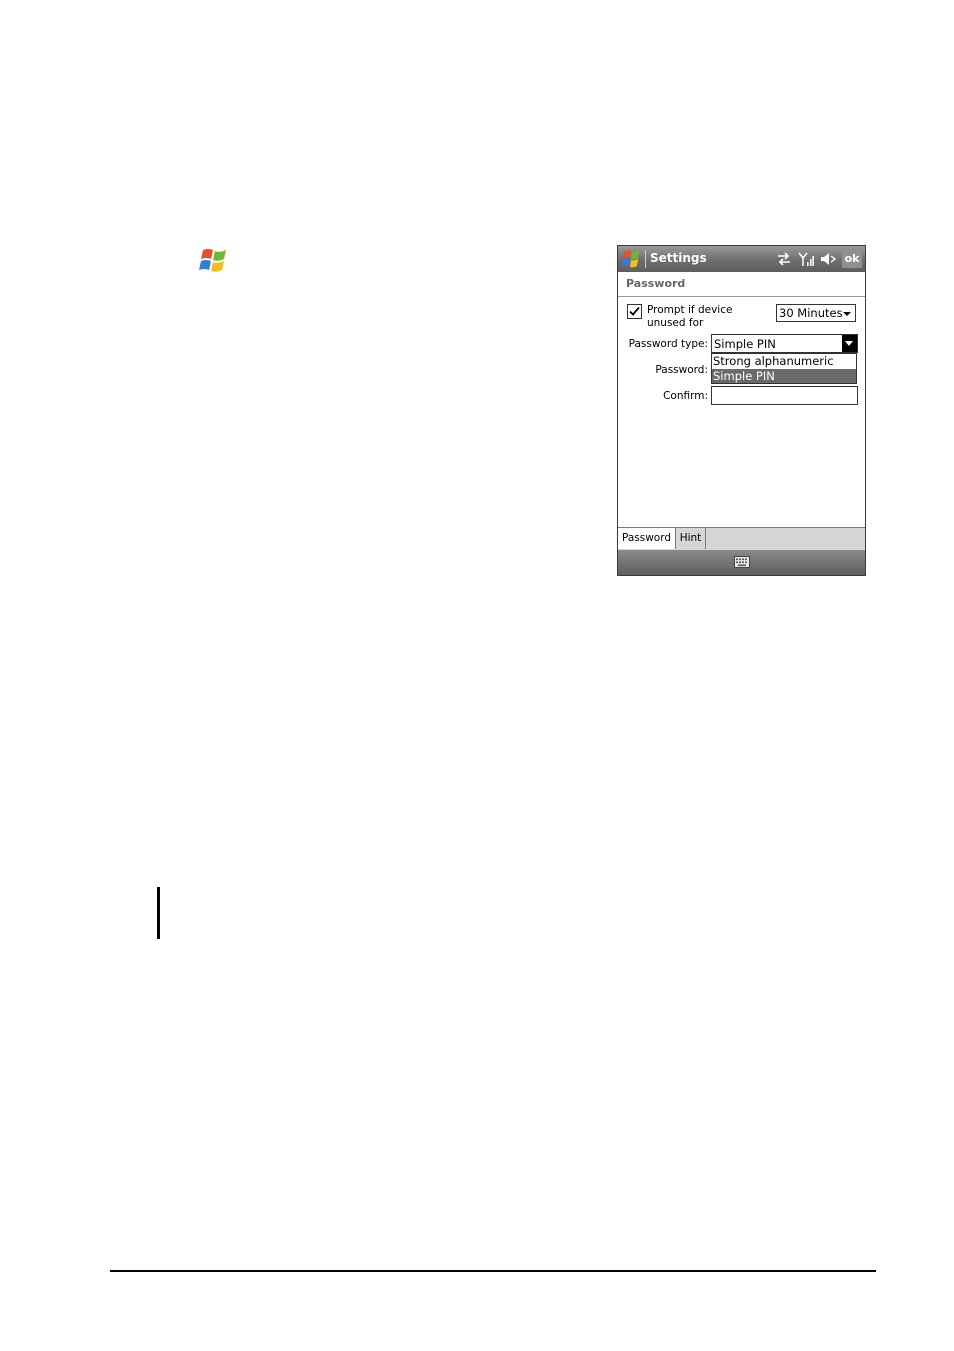 The width and height of the screenshot is (954, 1351). Describe the element at coordinates (828, 259) in the screenshot. I see `speaker-muted-icon` at that location.